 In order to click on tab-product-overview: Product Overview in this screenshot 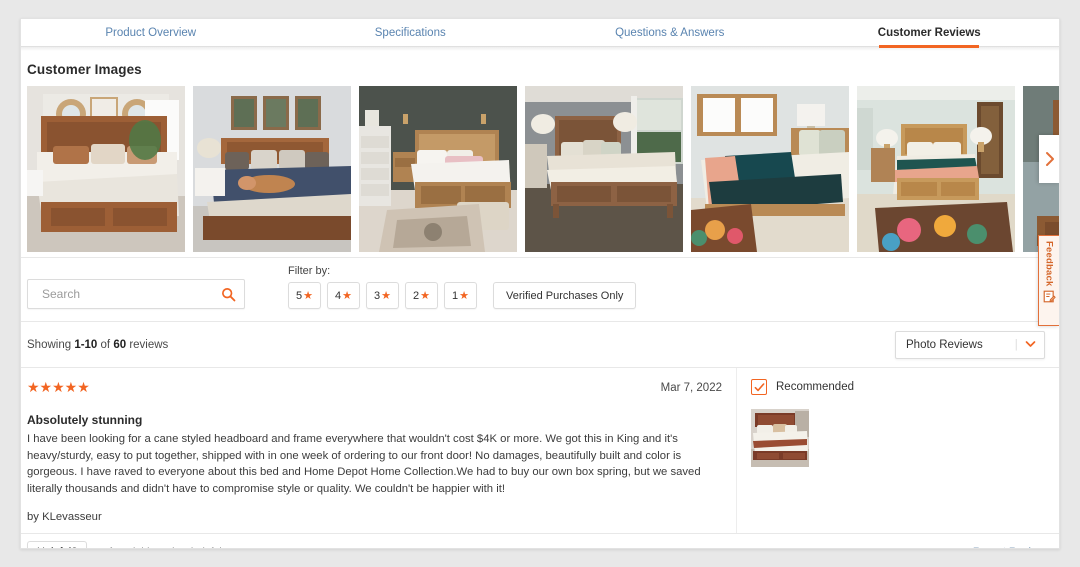, I will do `click(151, 33)`.